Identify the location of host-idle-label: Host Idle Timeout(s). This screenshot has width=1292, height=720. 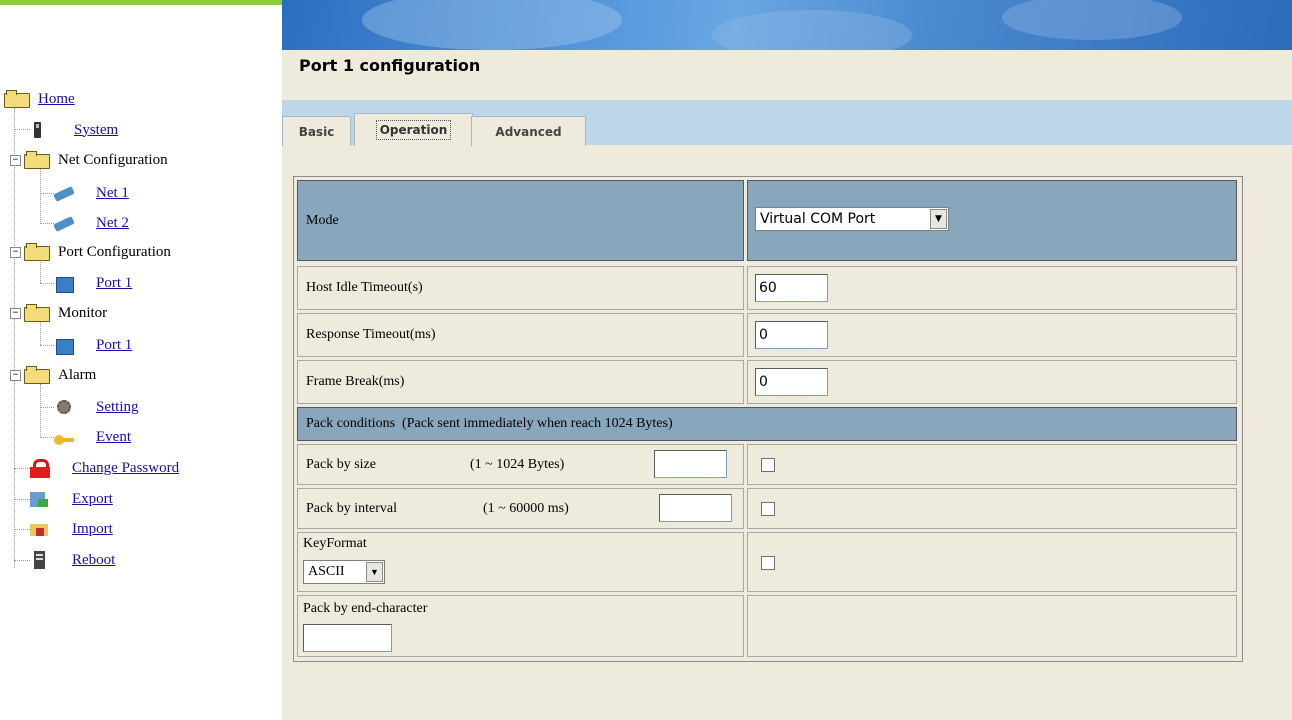
(364, 287).